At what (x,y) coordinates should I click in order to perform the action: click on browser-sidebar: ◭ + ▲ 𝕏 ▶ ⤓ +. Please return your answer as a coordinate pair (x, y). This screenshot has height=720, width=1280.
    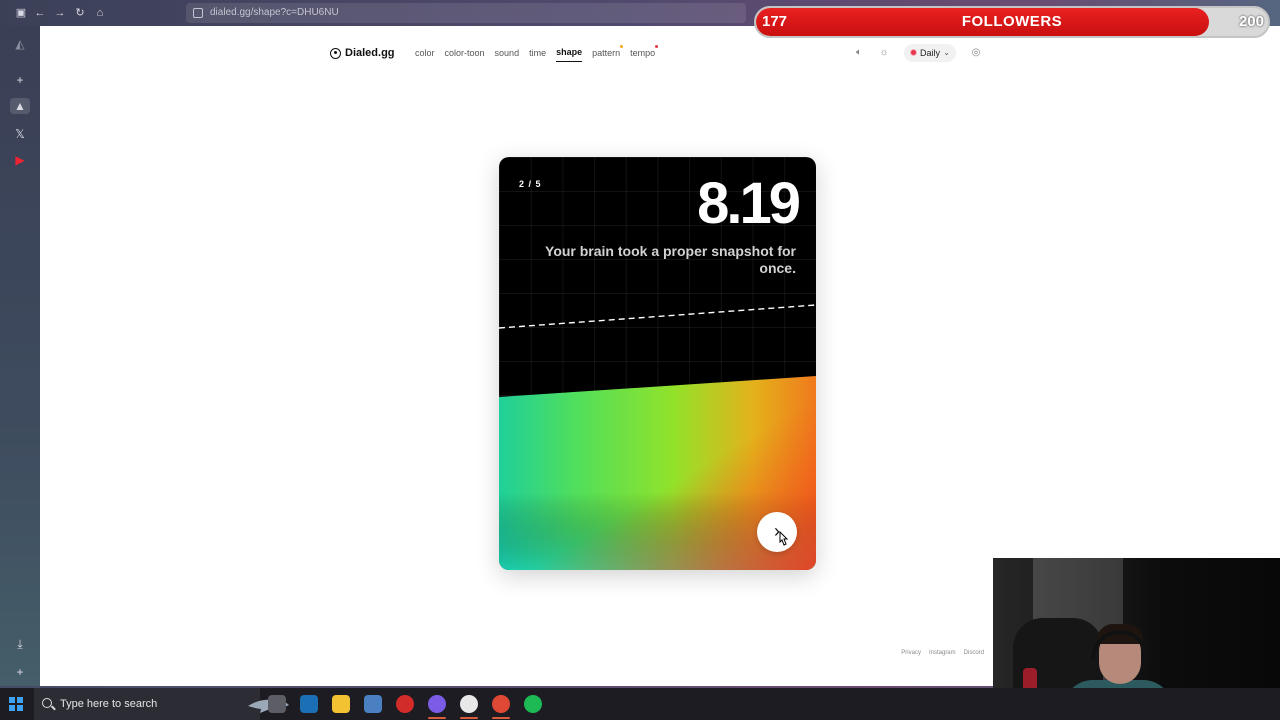
    Looking at the image, I should click on (20, 356).